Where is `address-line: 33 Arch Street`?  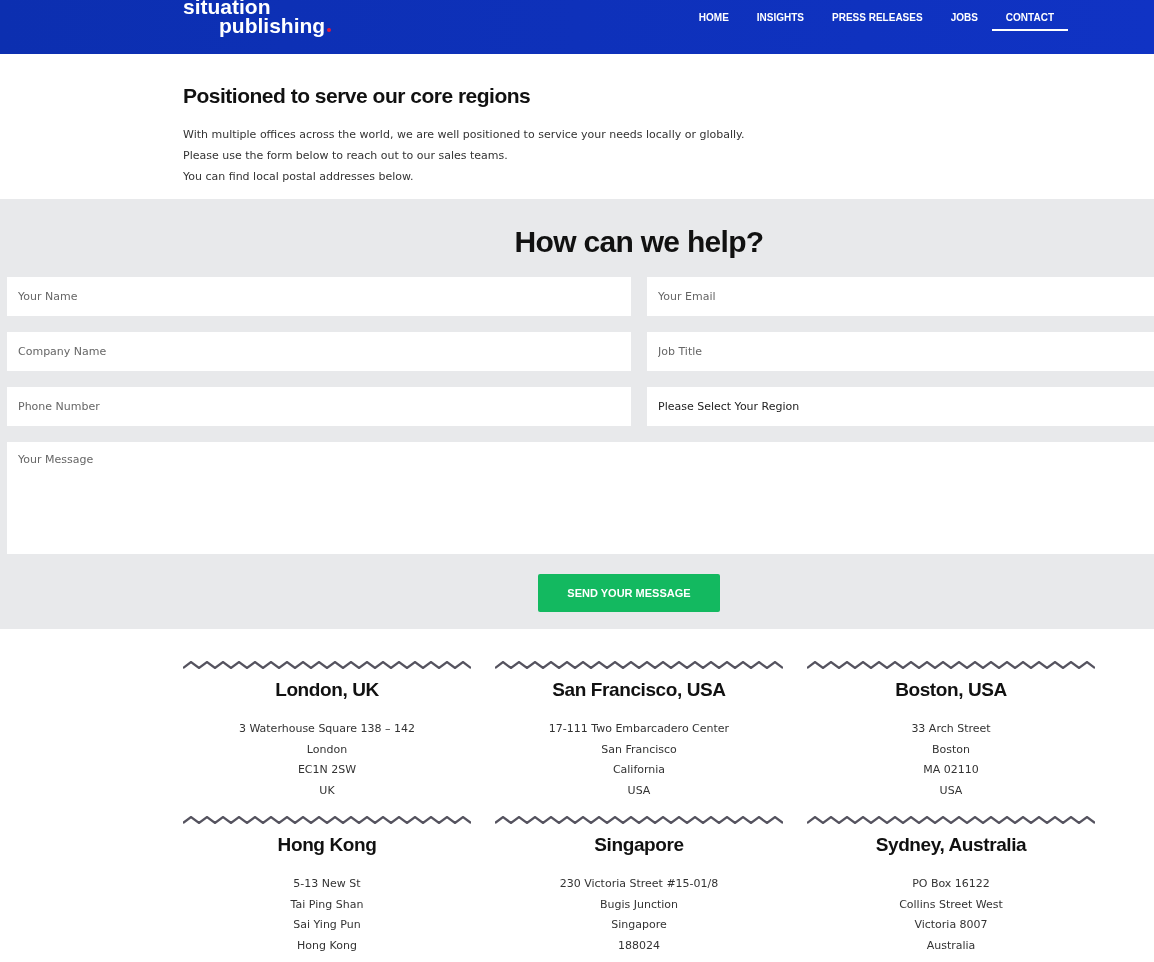
address-line: 33 Arch Street is located at coordinates (951, 729).